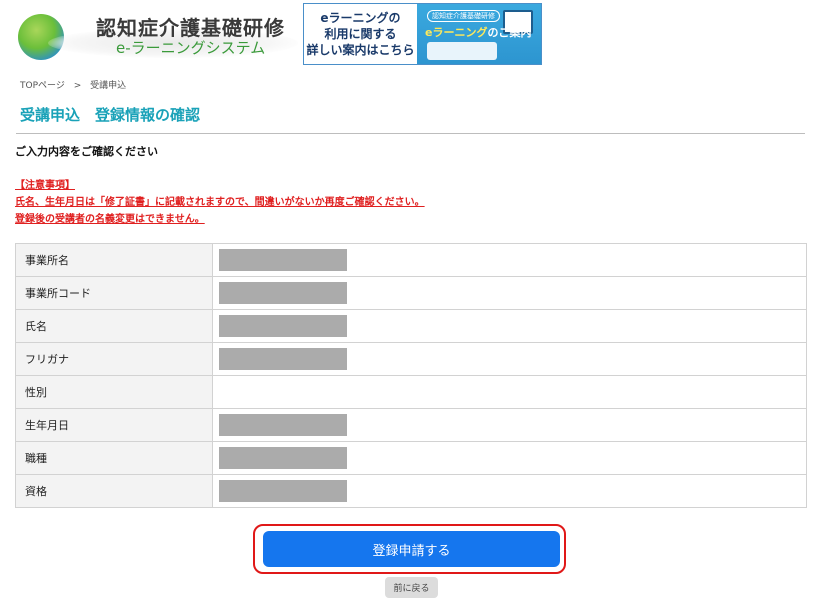 The image size is (830, 607). I want to click on instruction-text: ご入力内容をご確認ください, so click(86, 151).